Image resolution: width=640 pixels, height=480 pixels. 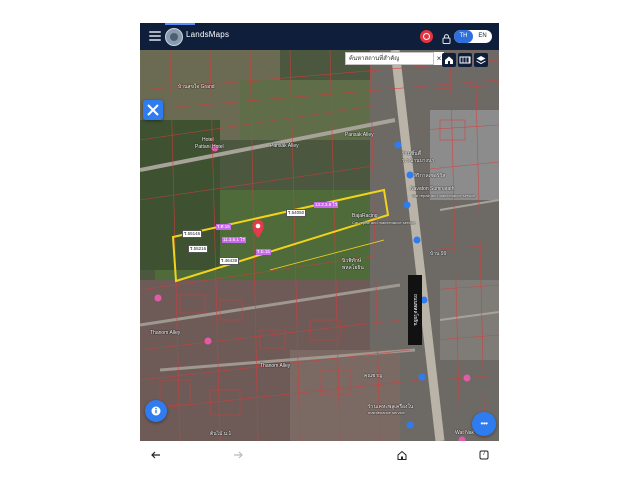 I want to click on search-icon, so click(x=426, y=36).